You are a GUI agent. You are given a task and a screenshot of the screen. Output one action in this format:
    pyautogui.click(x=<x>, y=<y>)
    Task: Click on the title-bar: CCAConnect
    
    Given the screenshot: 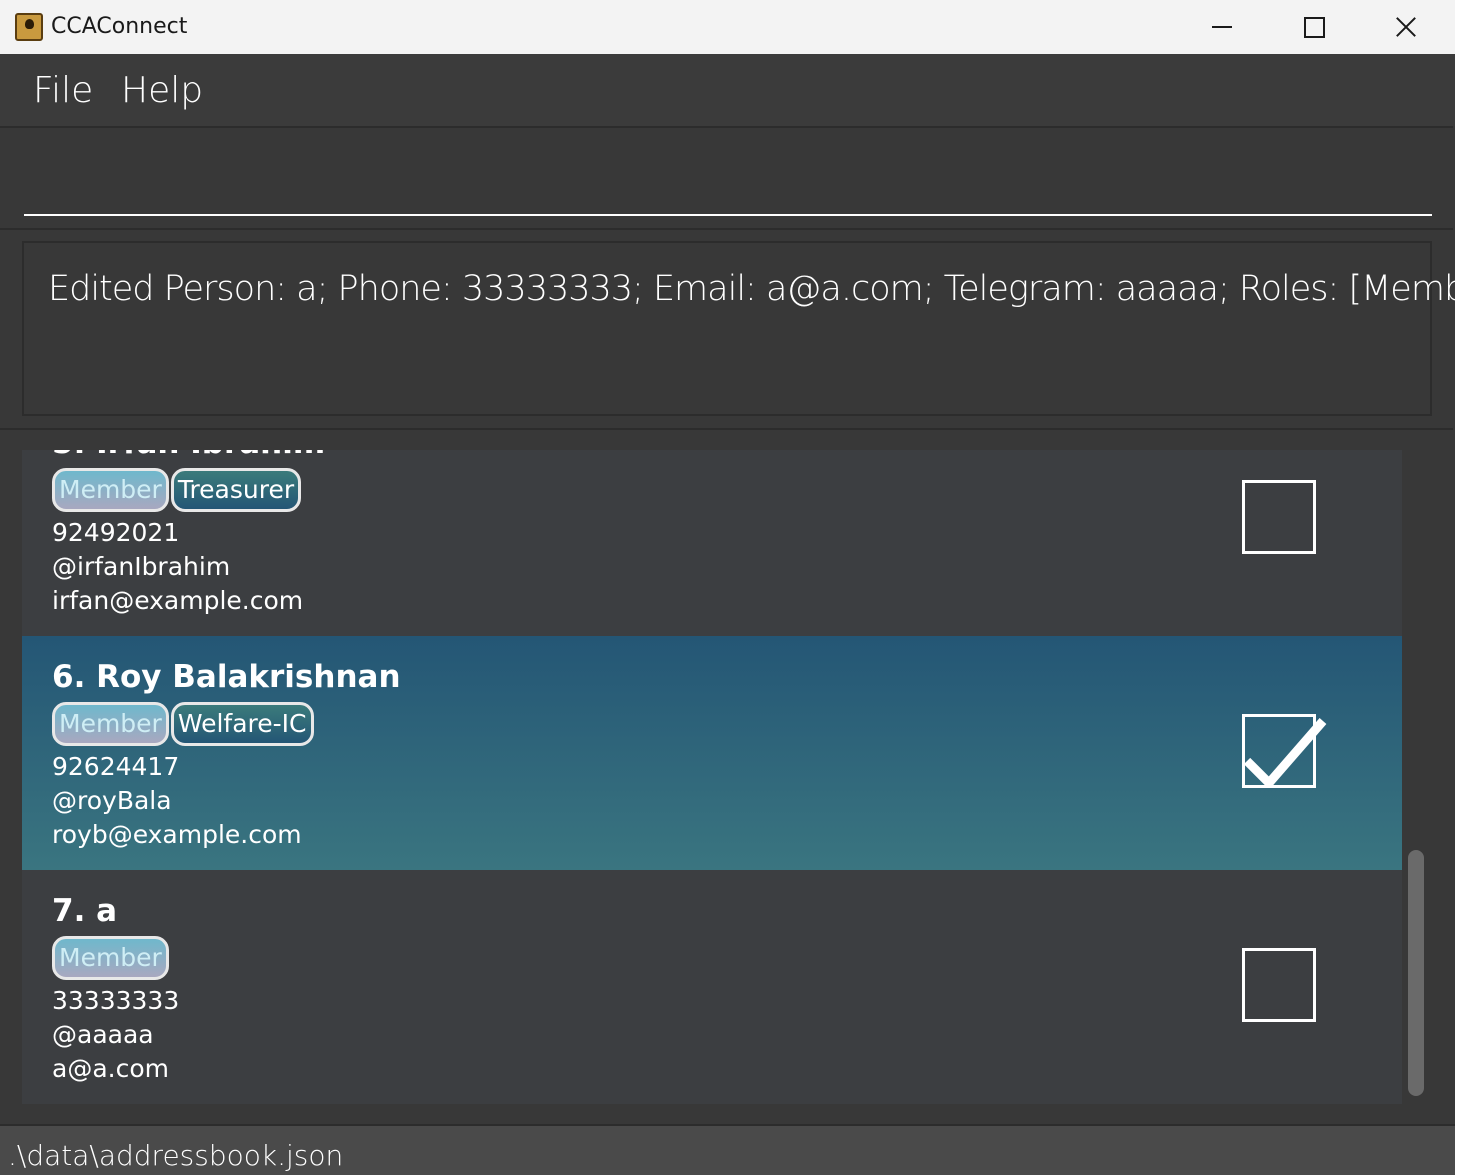 What is the action you would take?
    pyautogui.click(x=727, y=27)
    